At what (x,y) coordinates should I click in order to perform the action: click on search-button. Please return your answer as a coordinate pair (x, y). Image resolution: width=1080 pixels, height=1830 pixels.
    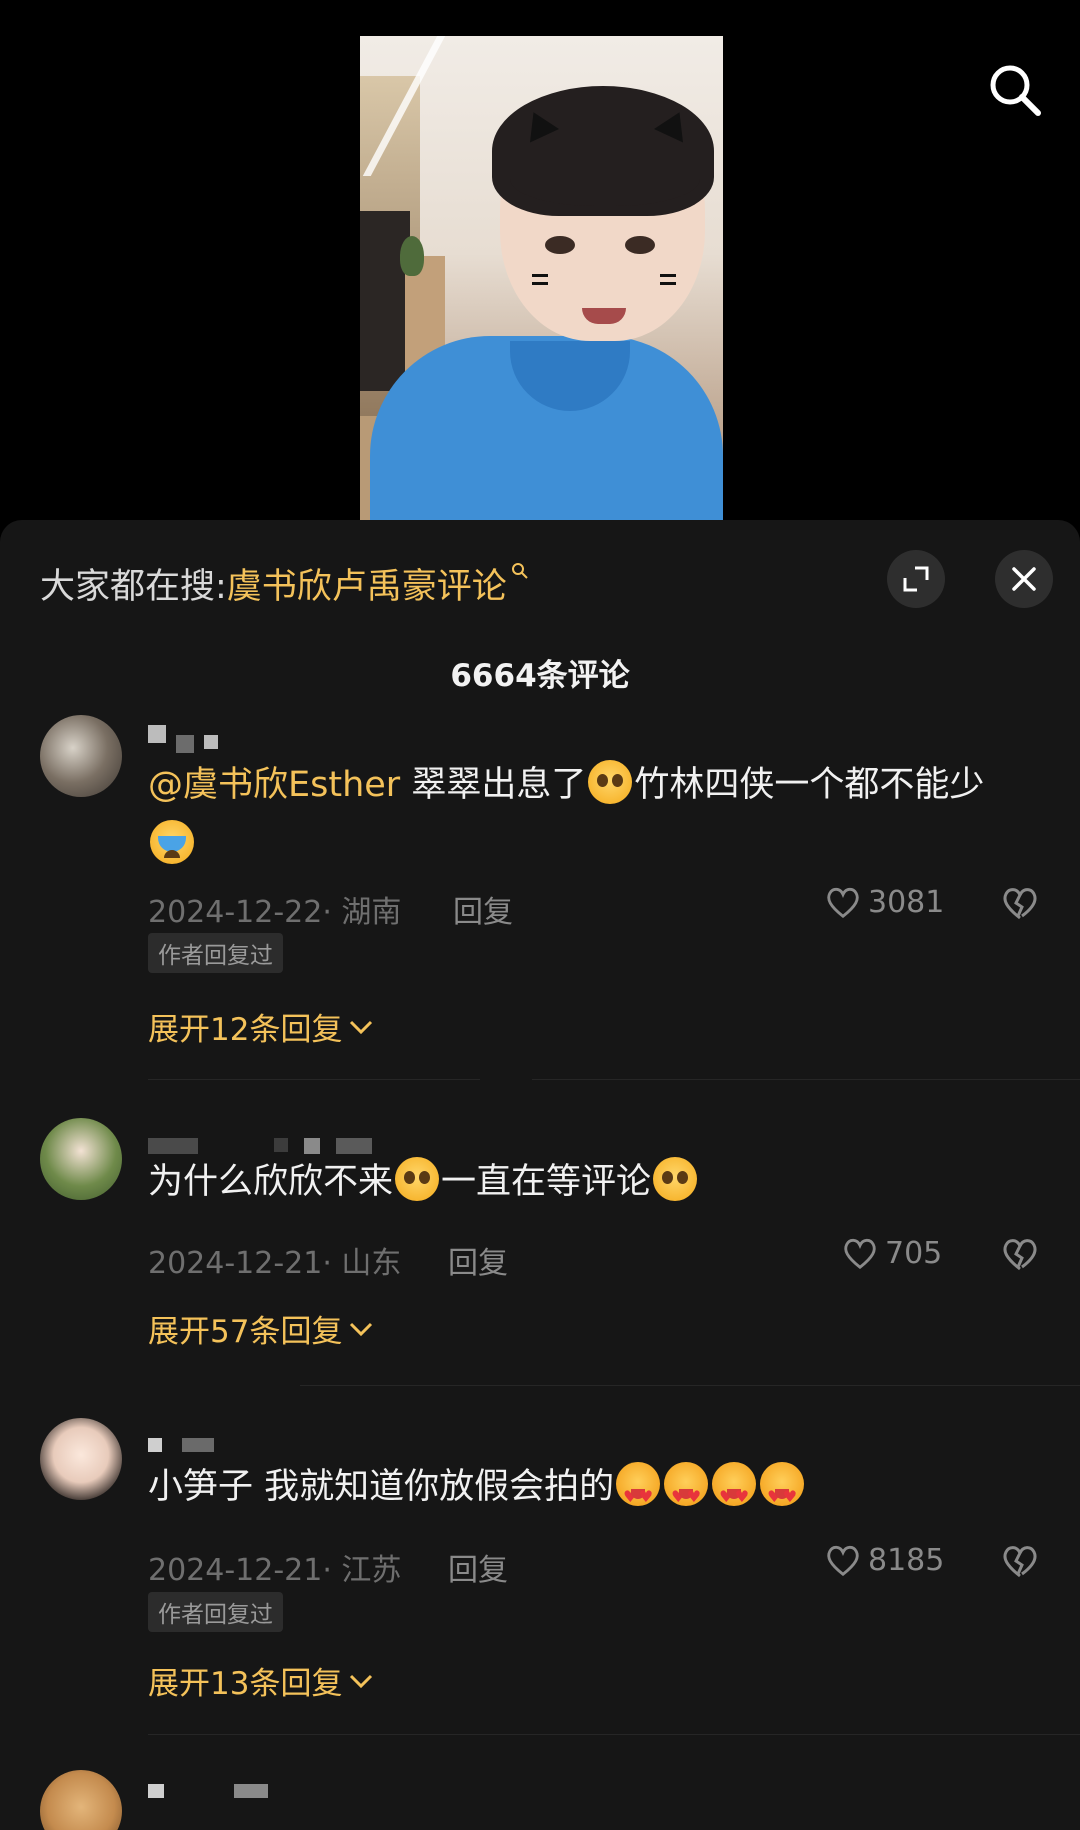
    Looking at the image, I should click on (1015, 90).